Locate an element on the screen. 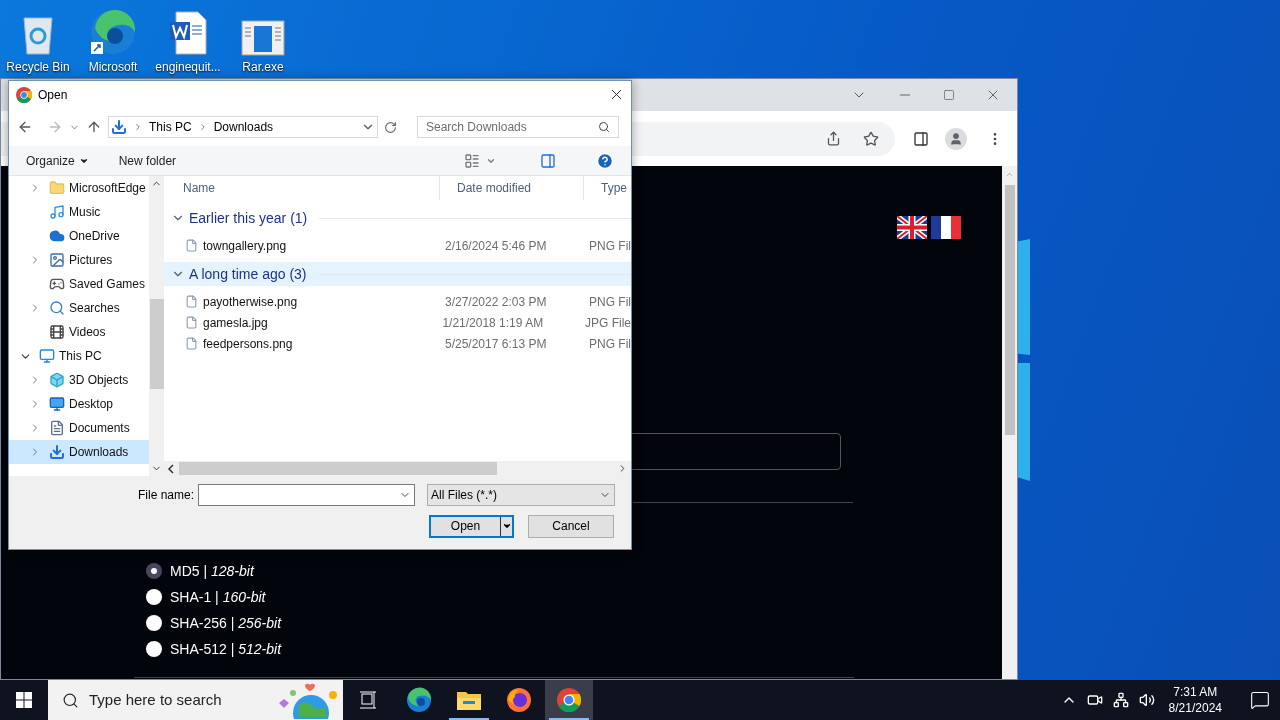 Image resolution: width=1280 pixels, height=720 pixels. tree-item: Searches is located at coordinates (79, 308).